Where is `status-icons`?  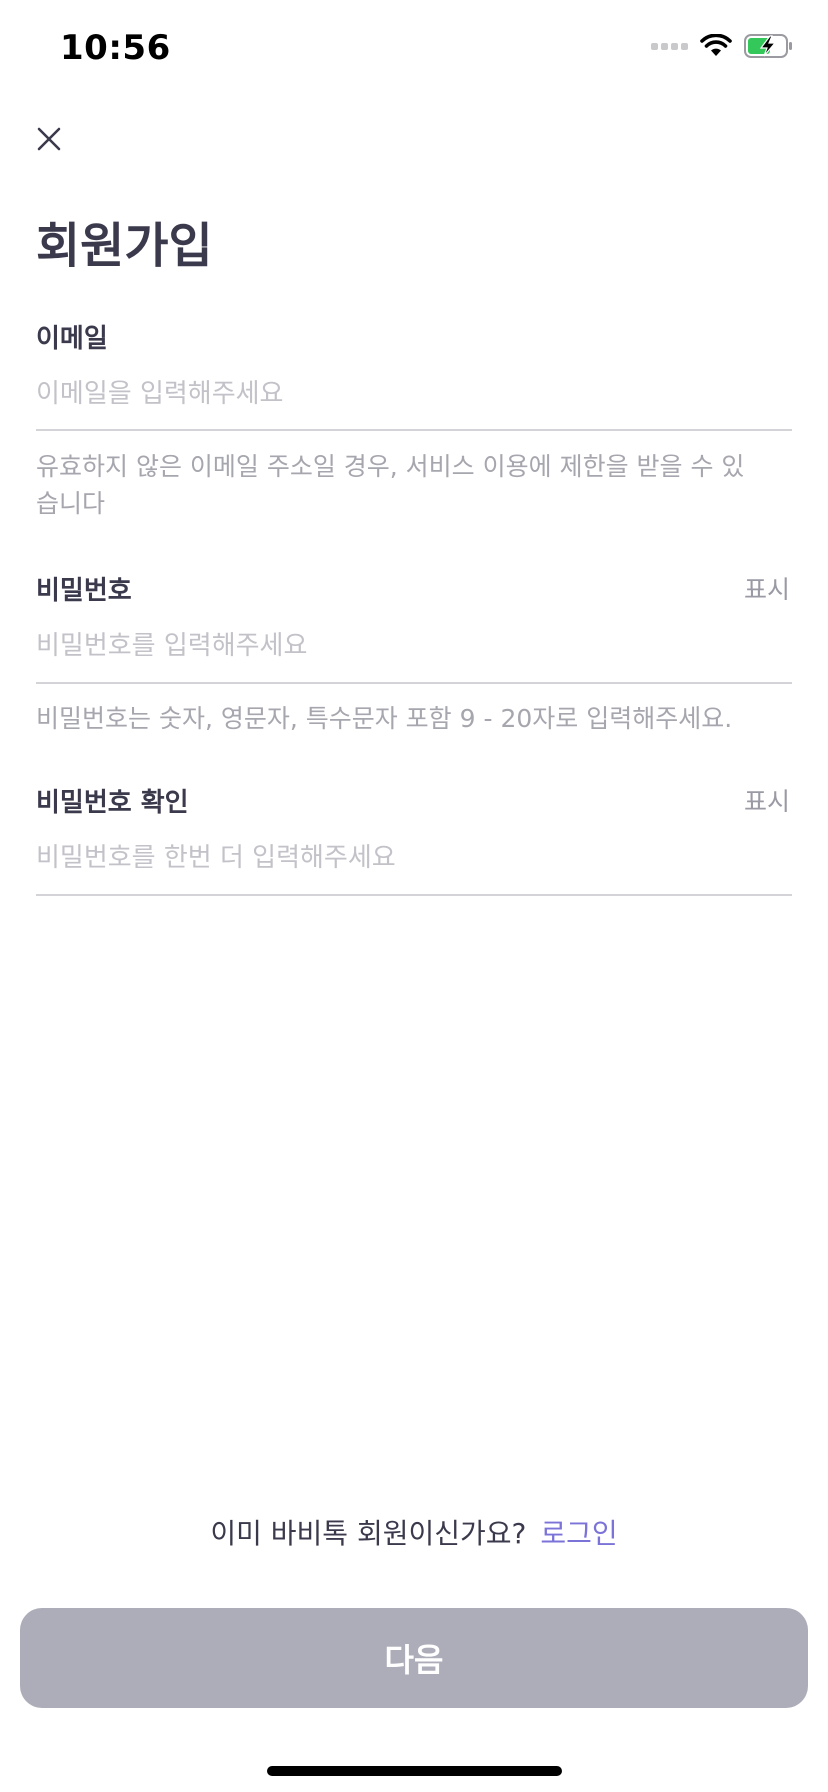 status-icons is located at coordinates (722, 46).